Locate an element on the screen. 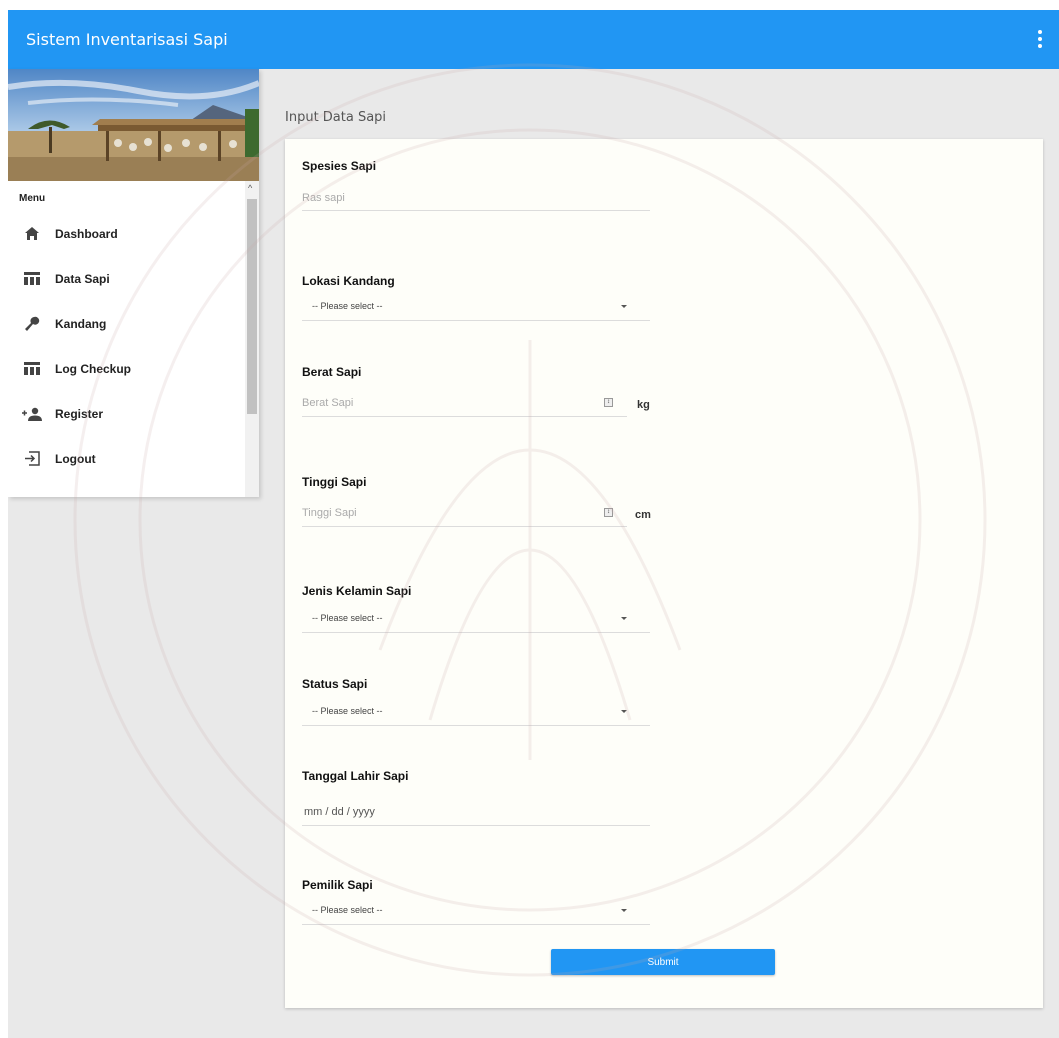 Image resolution: width=1059 pixels, height=1038 pixels. chevron-up-icon: ^ is located at coordinates (250, 188).